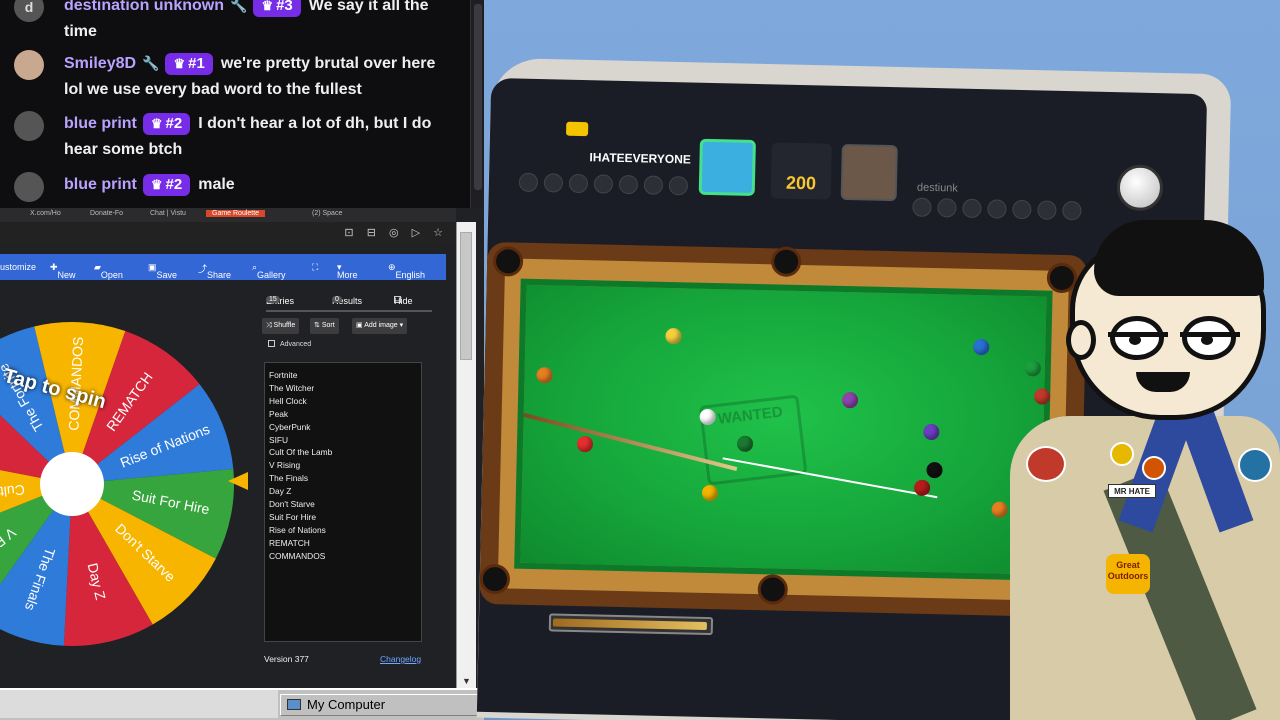 Image resolution: width=1280 pixels, height=720 pixels. Describe the element at coordinates (1132, 491) in the screenshot. I see `name-tag: MR HATE` at that location.